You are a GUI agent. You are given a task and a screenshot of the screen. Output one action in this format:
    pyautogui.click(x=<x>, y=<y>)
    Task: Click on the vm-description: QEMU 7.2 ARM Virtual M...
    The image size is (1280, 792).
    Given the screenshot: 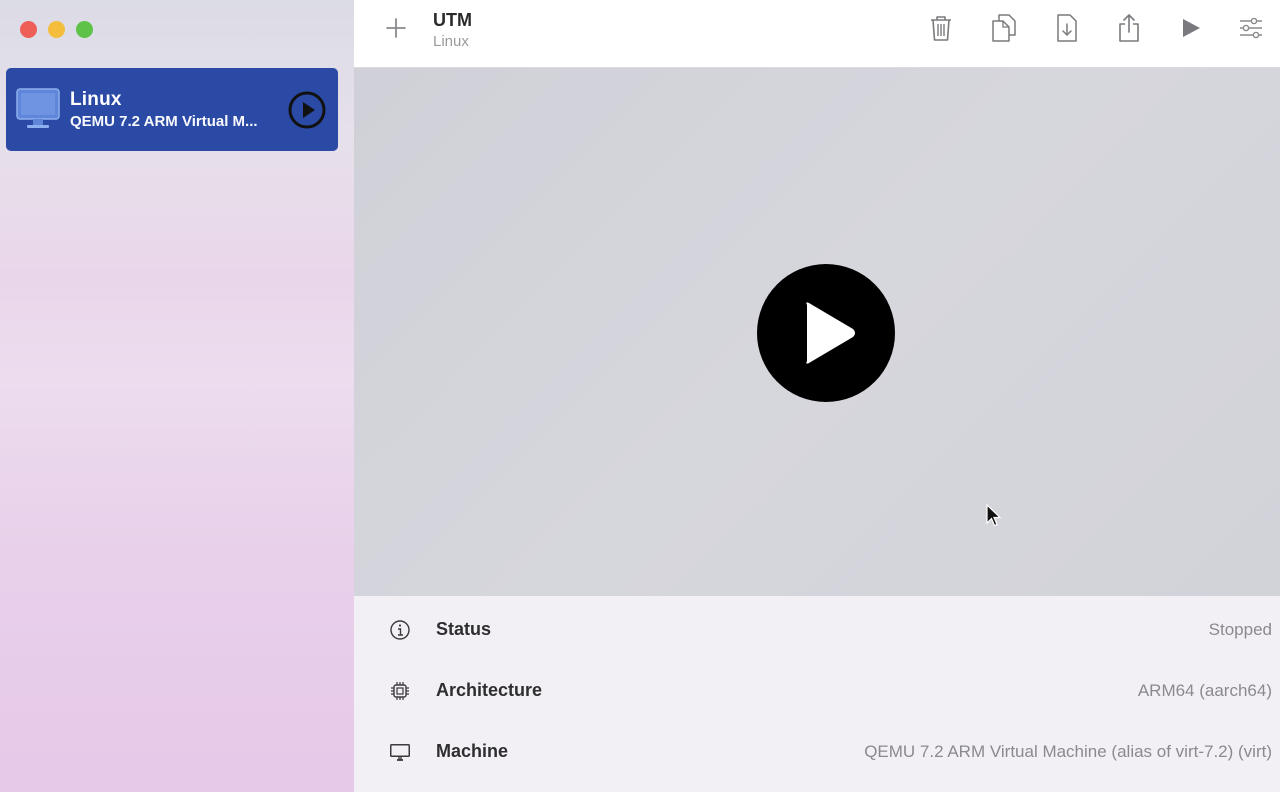 What is the action you would take?
    pyautogui.click(x=164, y=121)
    